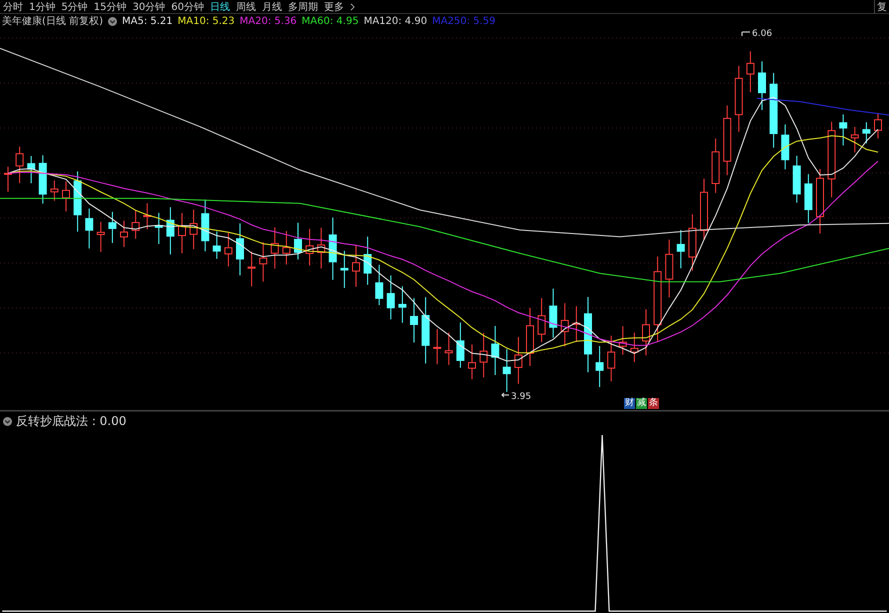 The image size is (889, 613). Describe the element at coordinates (74, 7) in the screenshot. I see `period-tab: 5分钟` at that location.